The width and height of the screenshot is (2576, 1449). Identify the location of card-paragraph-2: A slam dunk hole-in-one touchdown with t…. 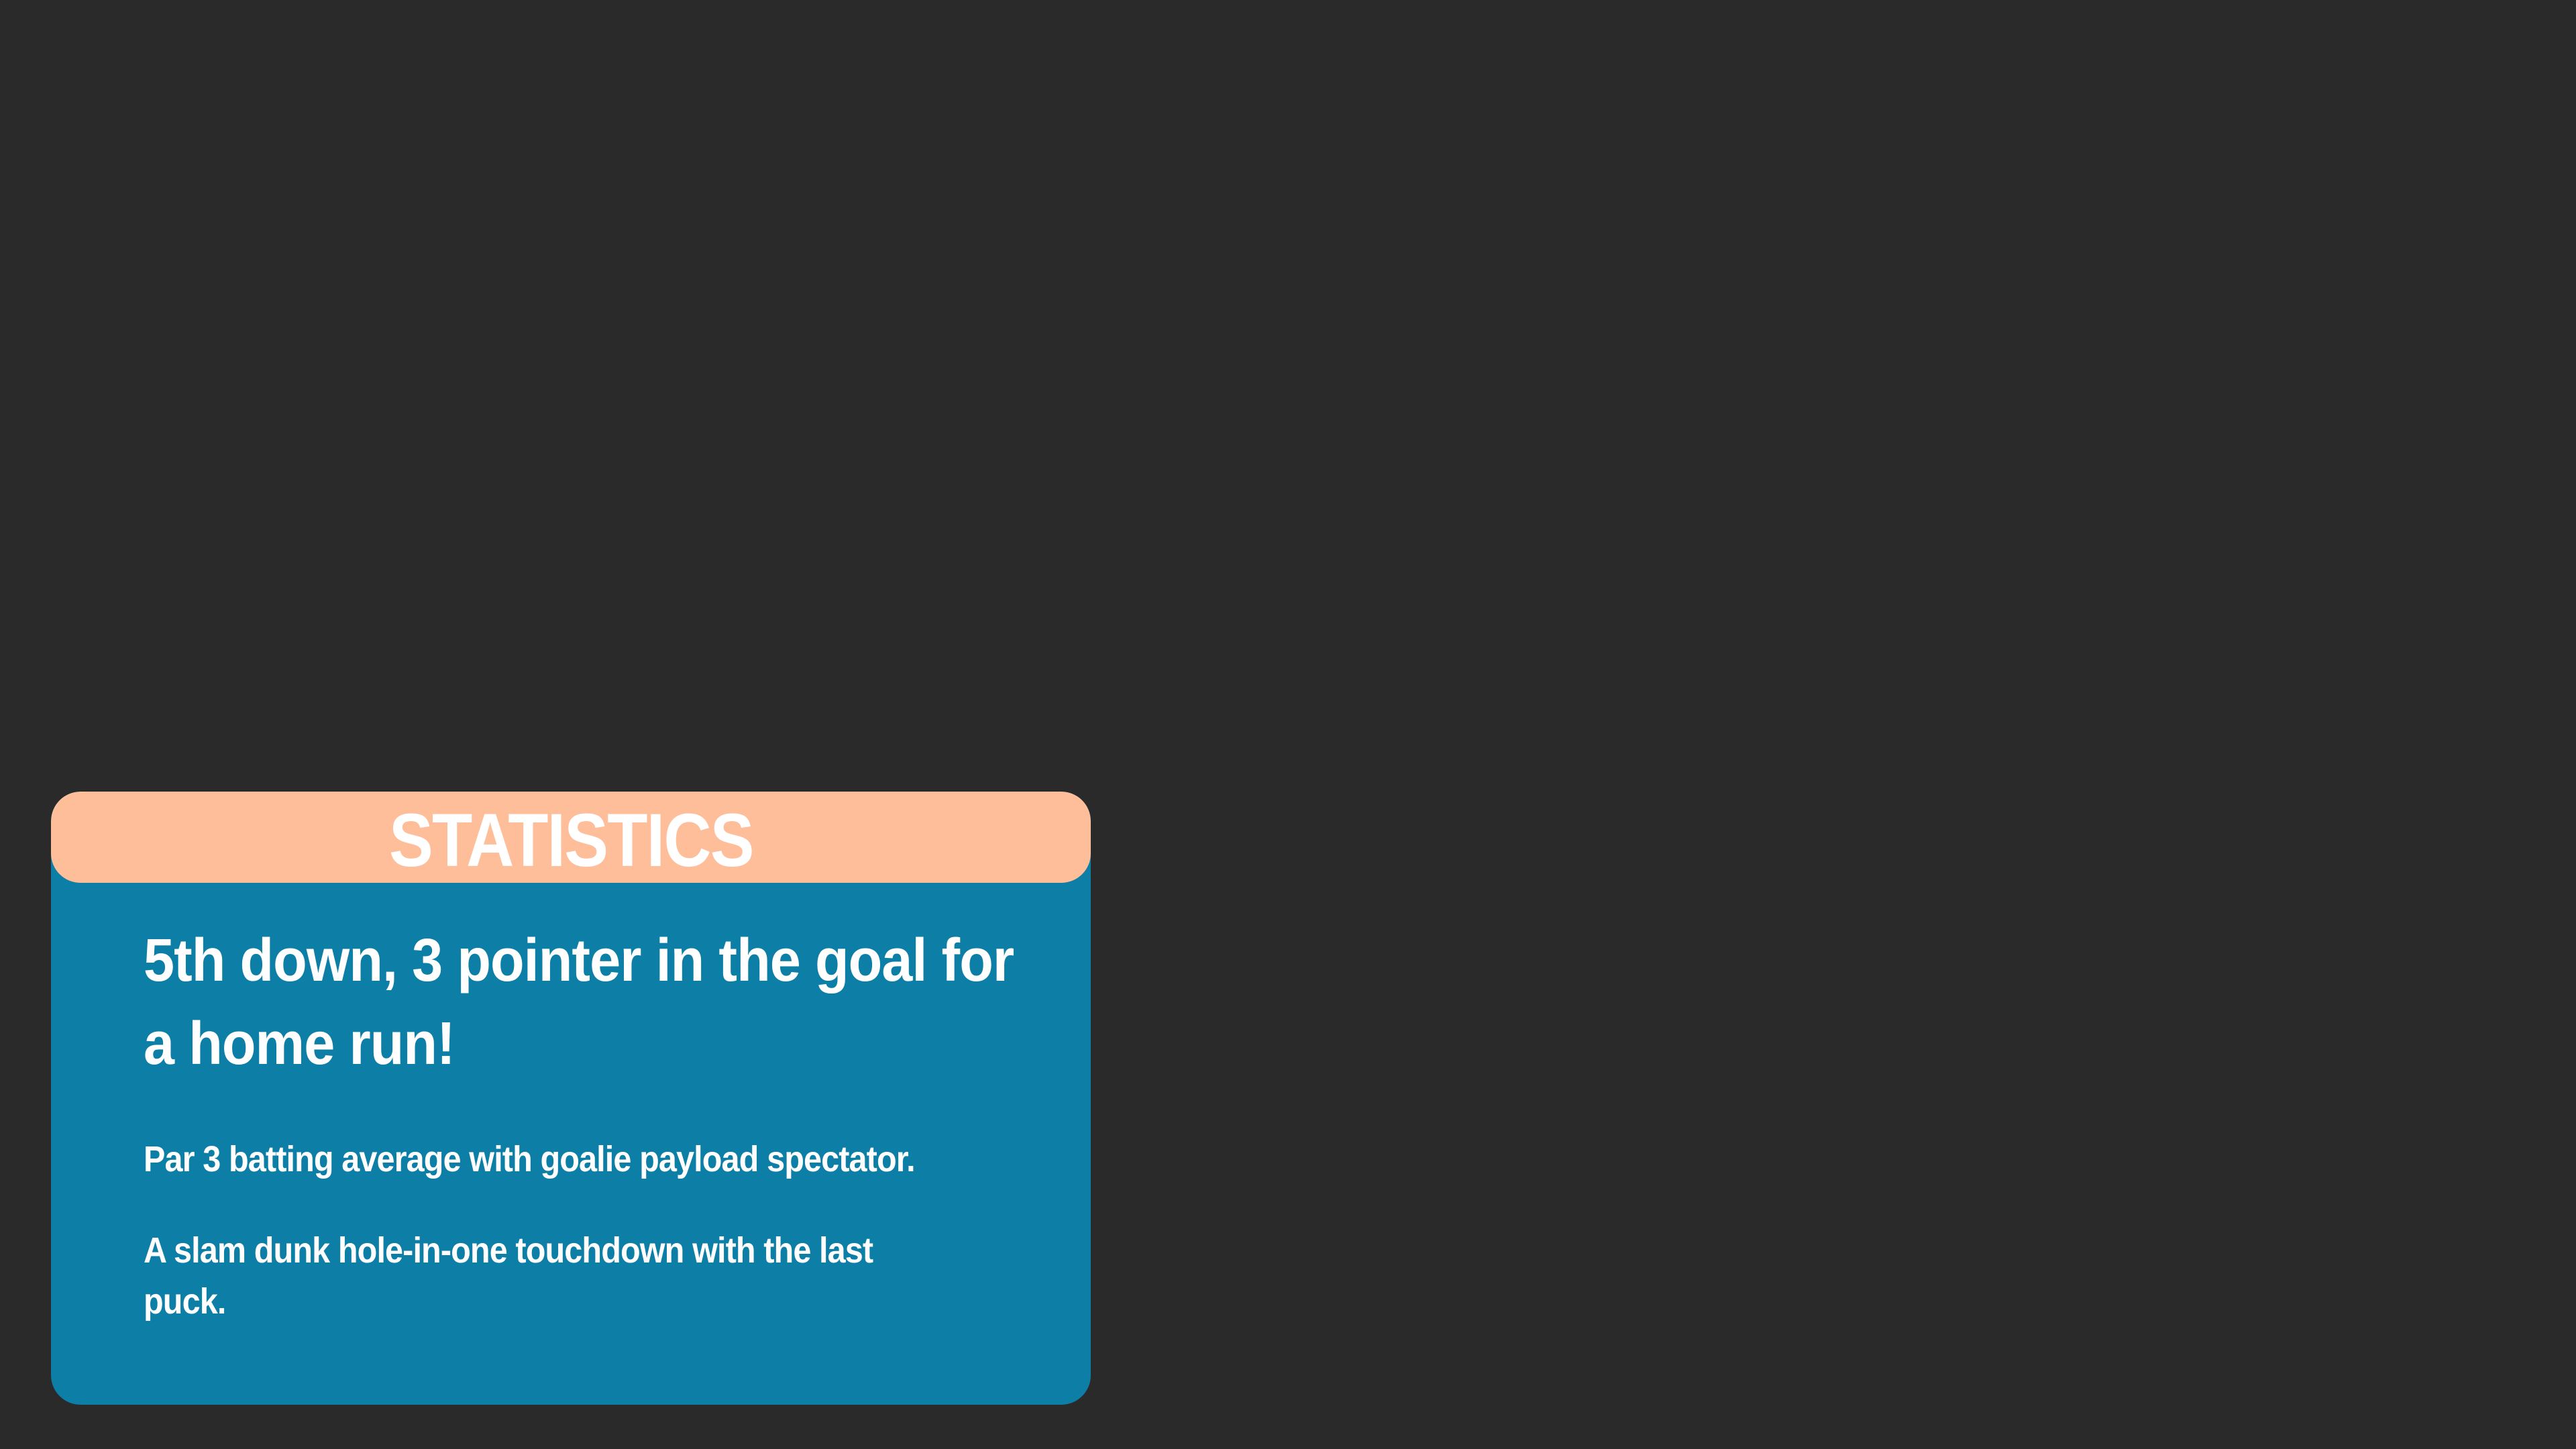
(508, 1276).